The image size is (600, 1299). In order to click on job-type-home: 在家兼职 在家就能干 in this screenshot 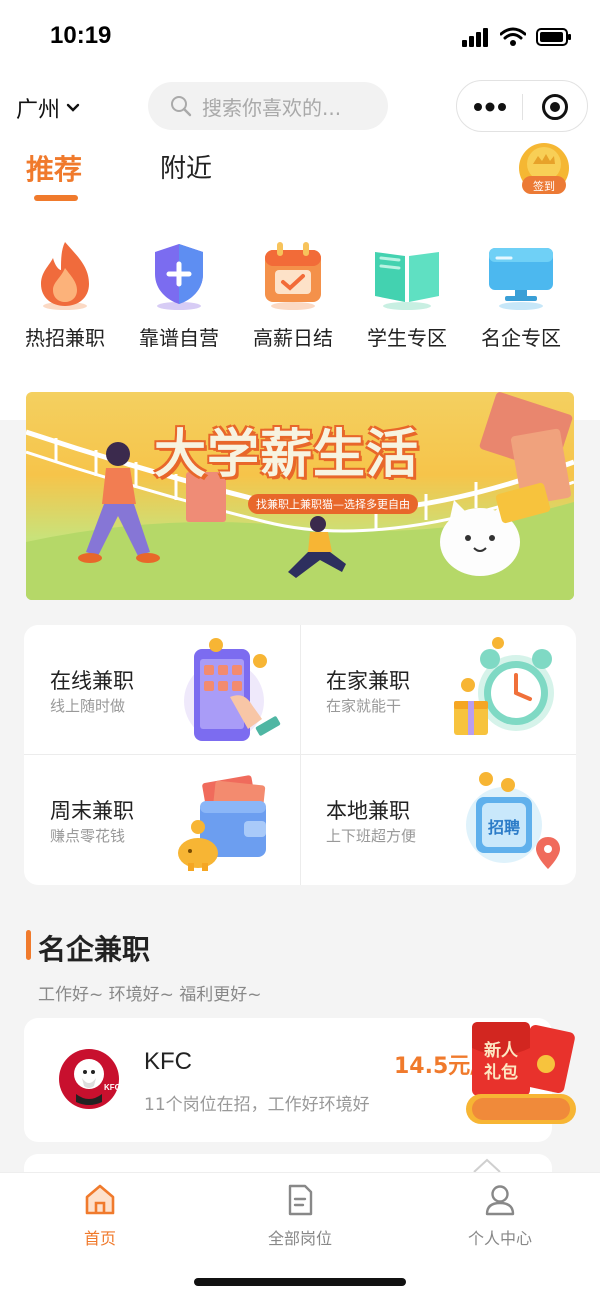, I will do `click(438, 689)`.